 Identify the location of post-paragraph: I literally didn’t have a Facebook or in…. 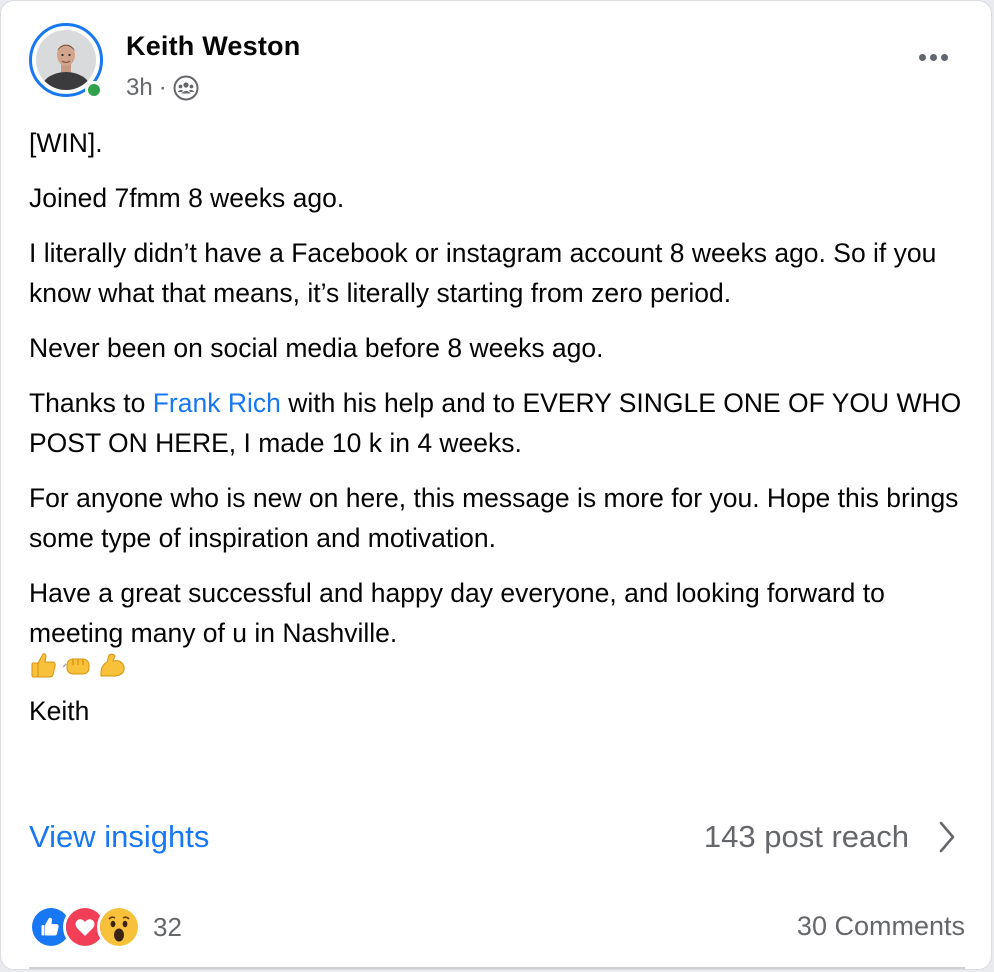
(483, 273).